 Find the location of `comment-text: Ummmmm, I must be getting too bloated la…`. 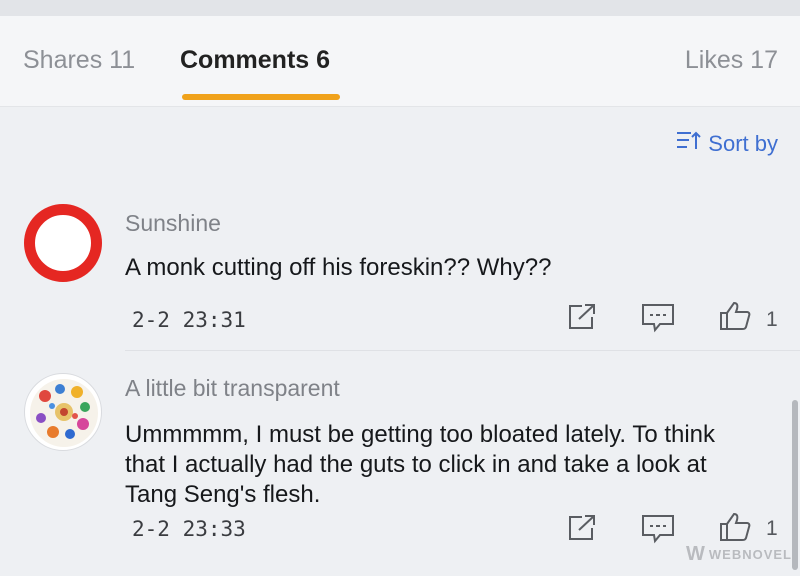

comment-text: Ummmmm, I must be getting too bloated la… is located at coordinates (420, 464).